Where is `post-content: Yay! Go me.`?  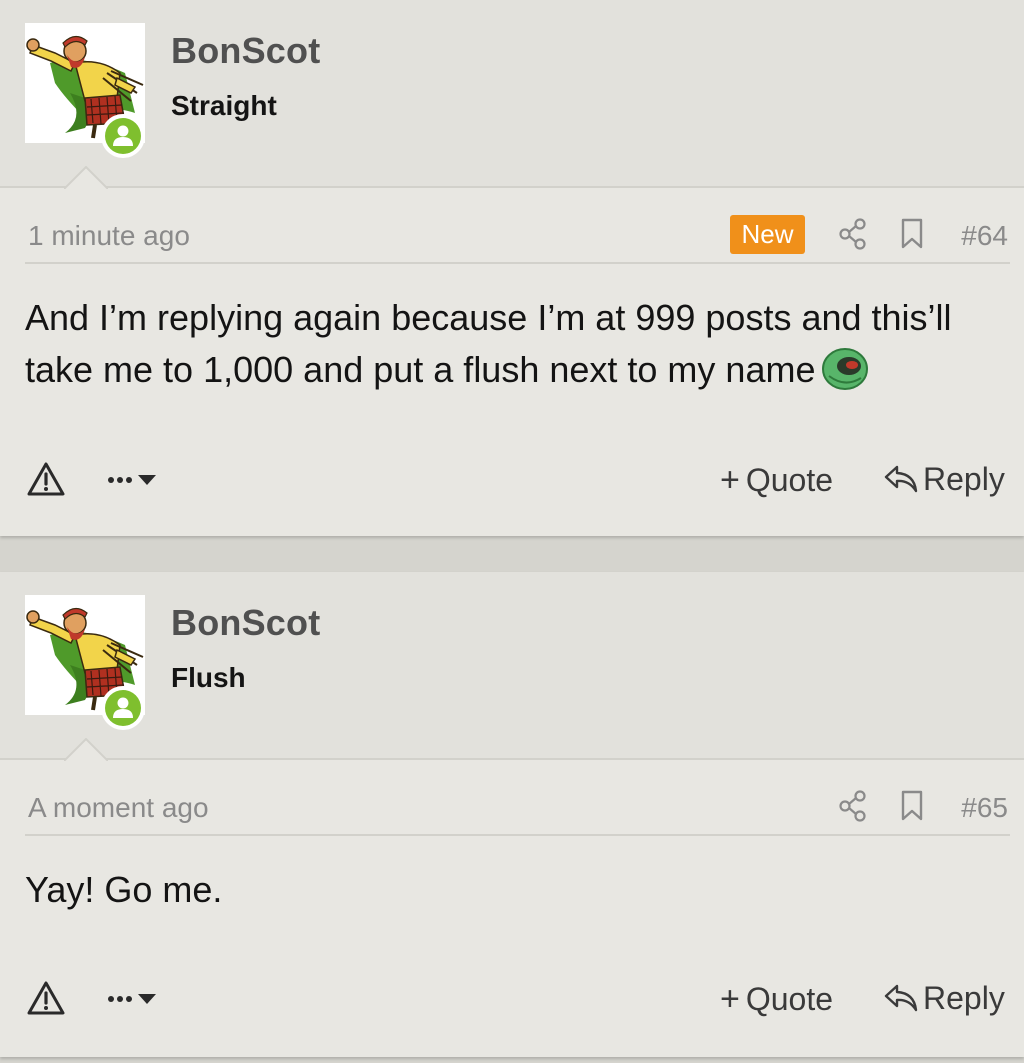
post-content: Yay! Go me. is located at coordinates (517, 890).